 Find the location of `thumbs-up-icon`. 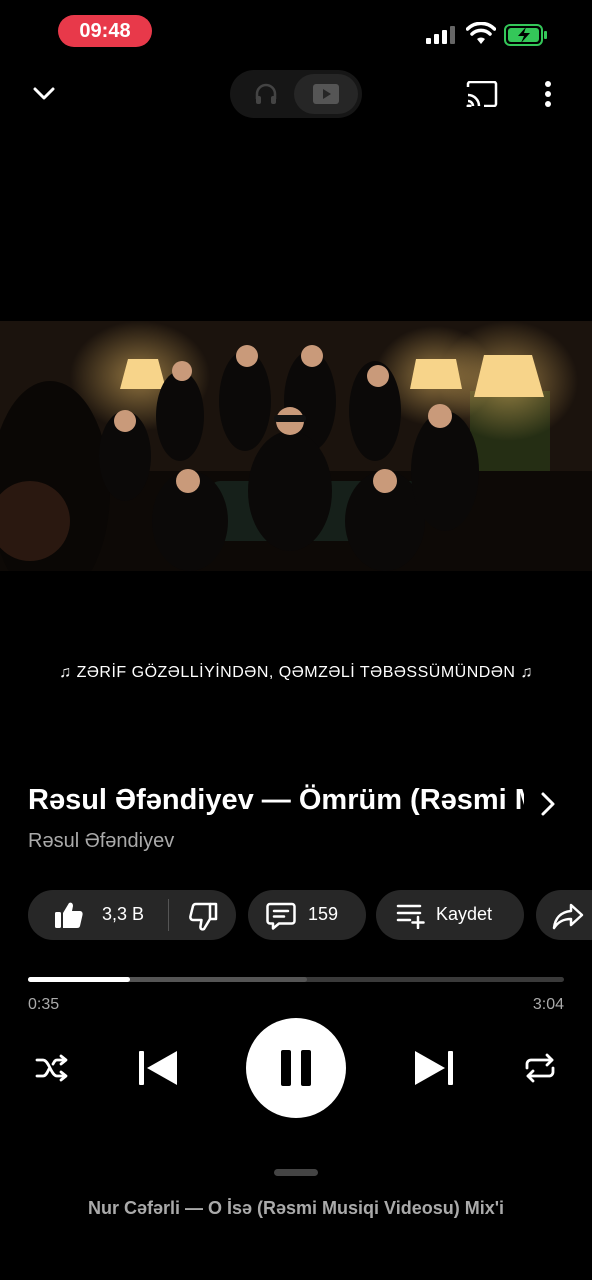

thumbs-up-icon is located at coordinates (69, 915).